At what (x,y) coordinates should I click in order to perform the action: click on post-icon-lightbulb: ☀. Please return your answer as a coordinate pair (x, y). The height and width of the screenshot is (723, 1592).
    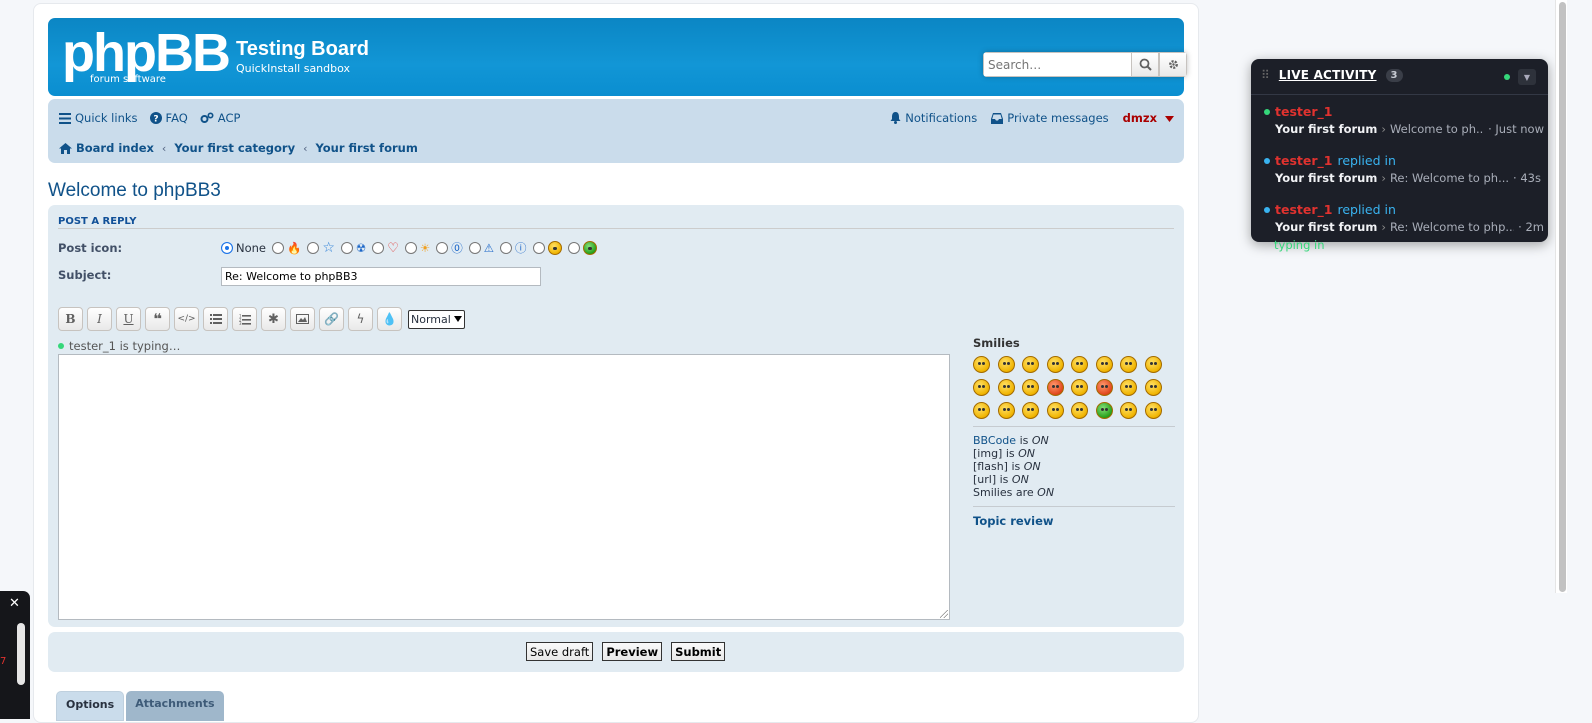
    Looking at the image, I should click on (417, 248).